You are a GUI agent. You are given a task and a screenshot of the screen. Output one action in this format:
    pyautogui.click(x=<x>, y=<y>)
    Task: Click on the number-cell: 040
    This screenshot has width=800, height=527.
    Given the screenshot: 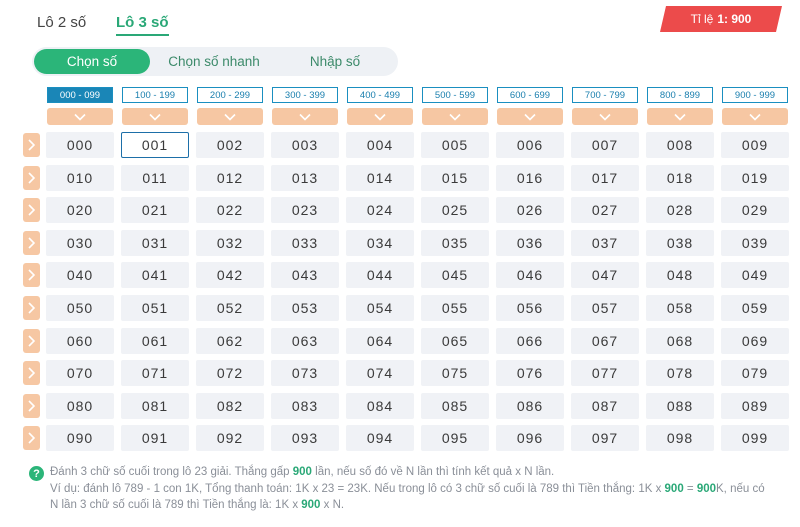 What is the action you would take?
    pyautogui.click(x=80, y=275)
    